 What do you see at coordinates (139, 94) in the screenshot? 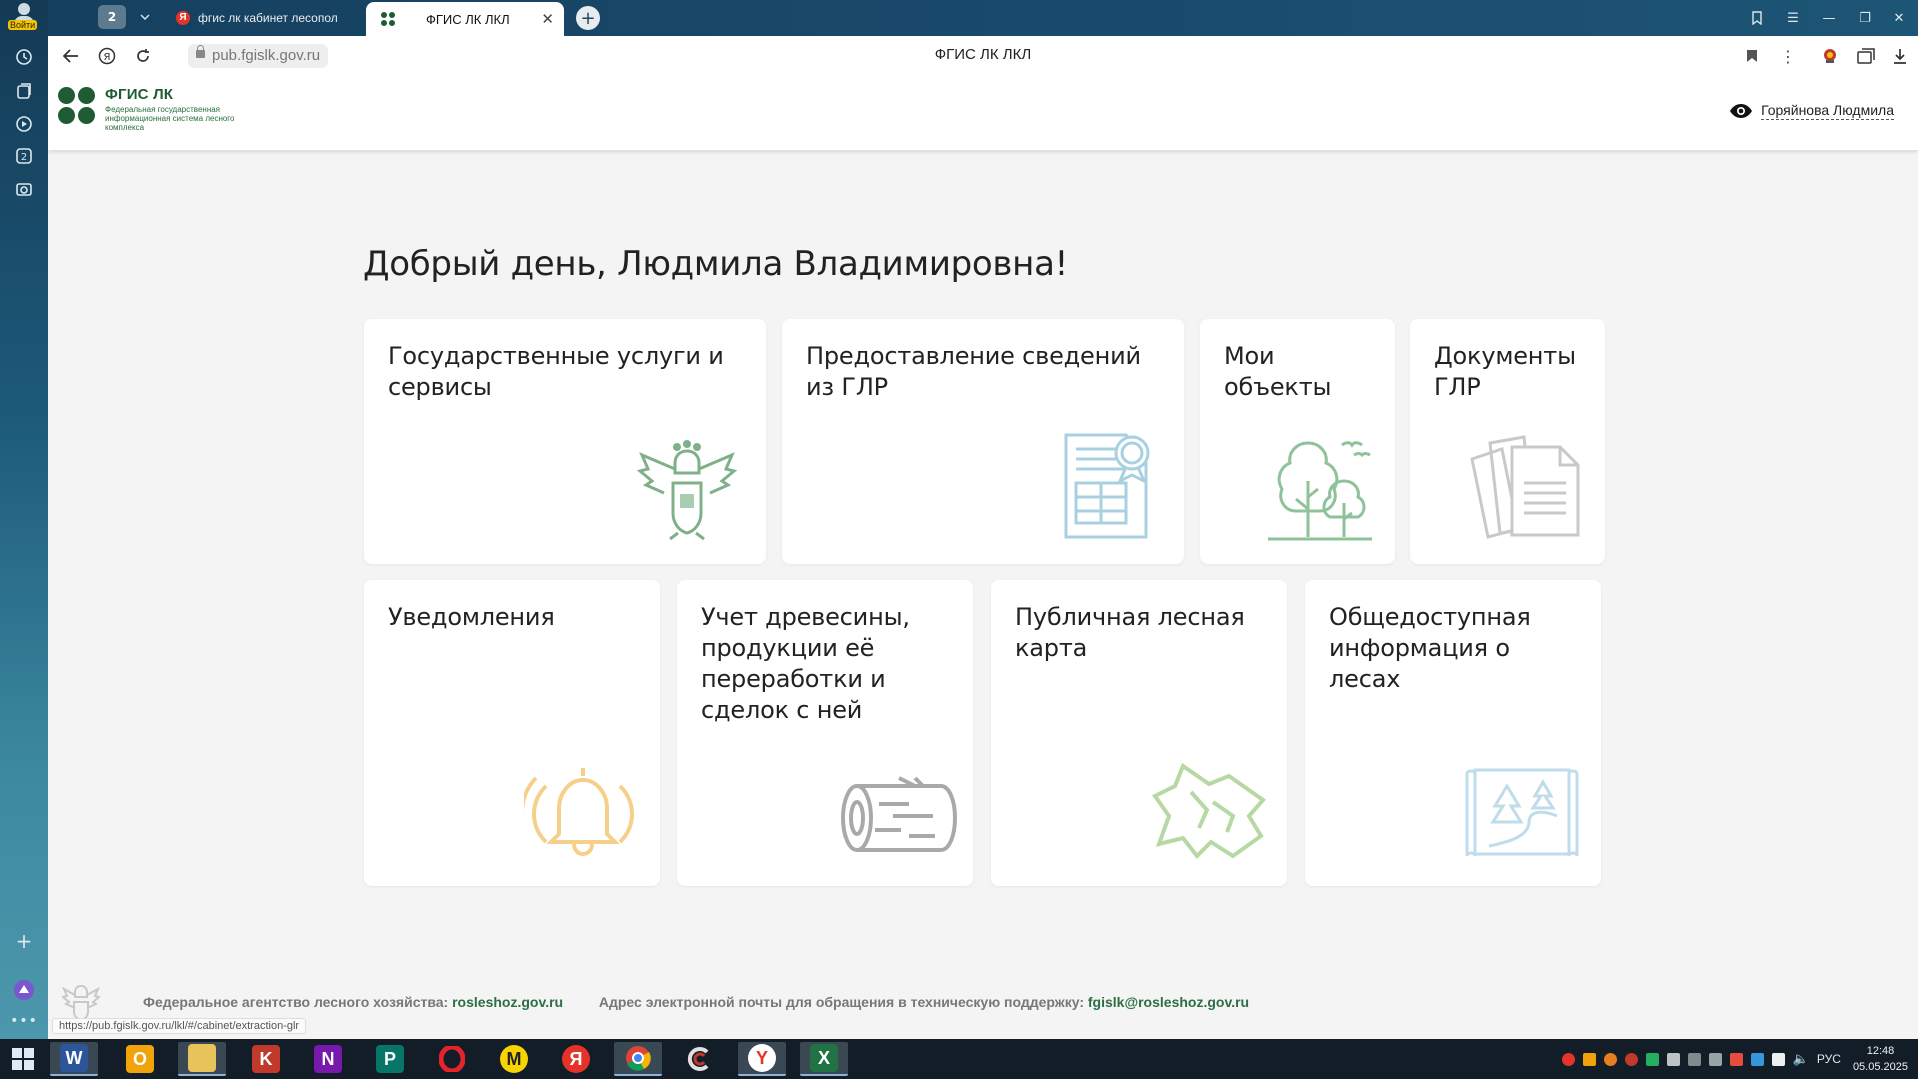
I see `logo-title: ФГИС ЛК` at bounding box center [139, 94].